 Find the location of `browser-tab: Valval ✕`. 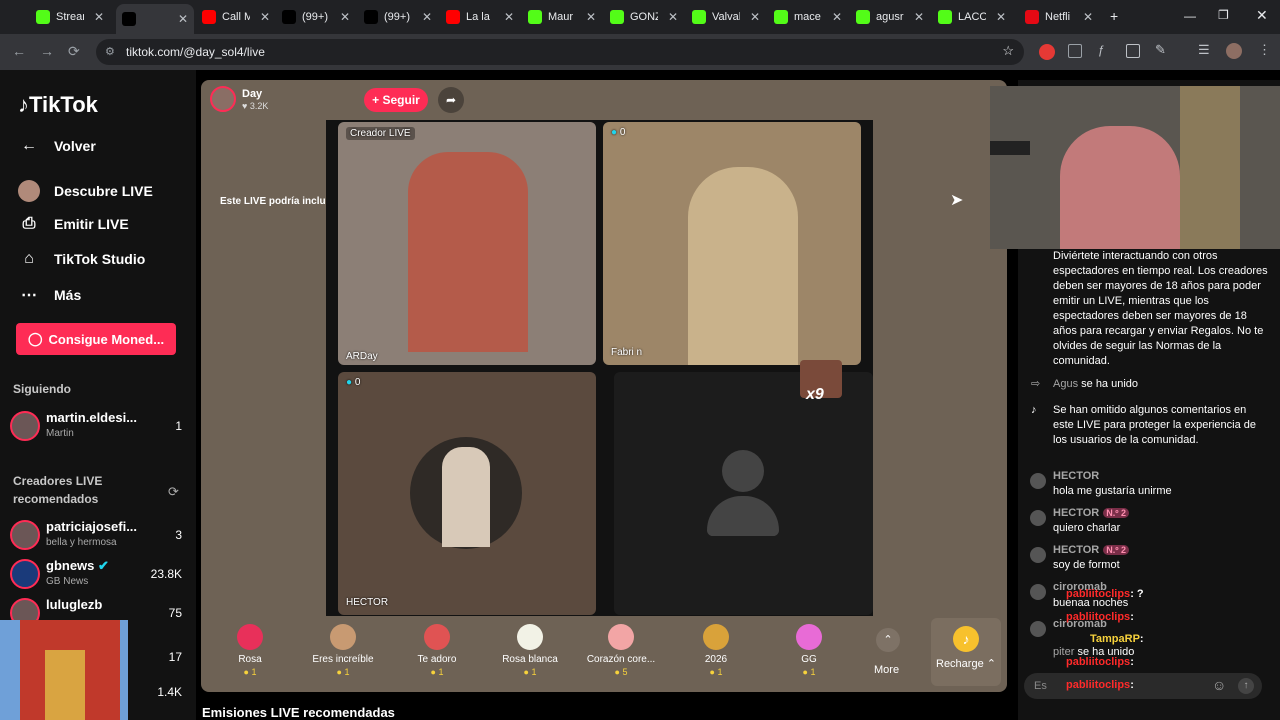

browser-tab: Valval ✕ is located at coordinates (726, 17).